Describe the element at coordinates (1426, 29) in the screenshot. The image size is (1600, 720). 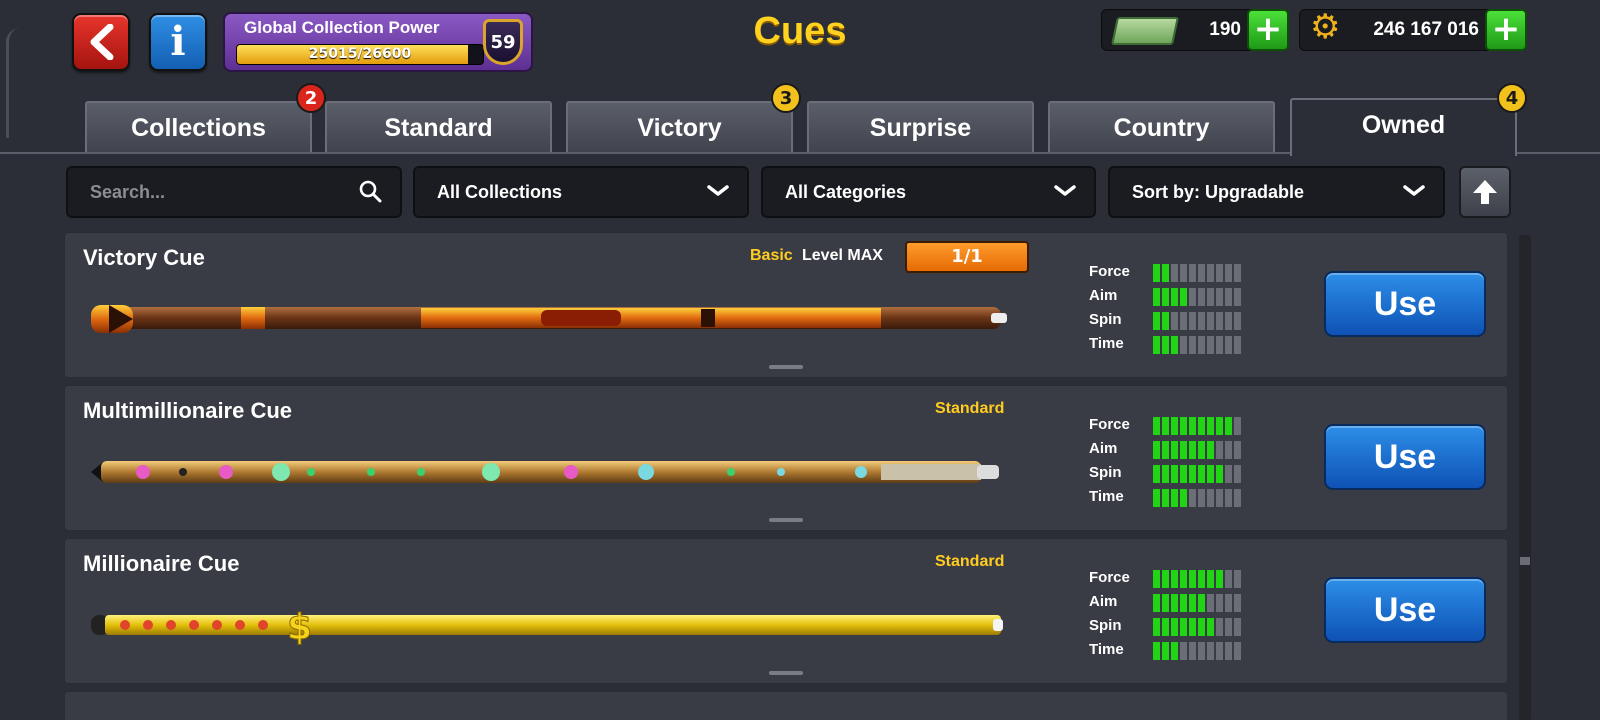
I see `coins-value: 246 167 016` at that location.